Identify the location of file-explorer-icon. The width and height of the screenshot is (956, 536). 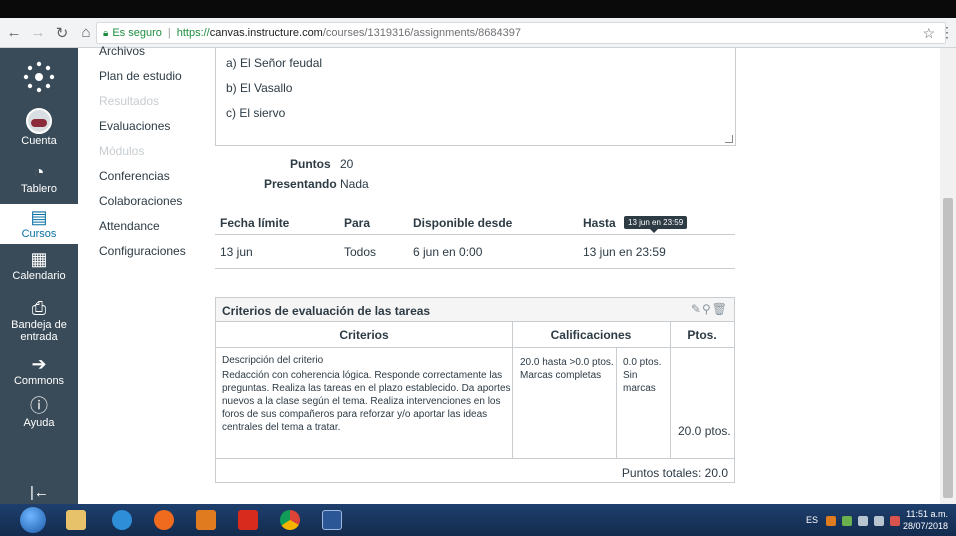
(76, 520).